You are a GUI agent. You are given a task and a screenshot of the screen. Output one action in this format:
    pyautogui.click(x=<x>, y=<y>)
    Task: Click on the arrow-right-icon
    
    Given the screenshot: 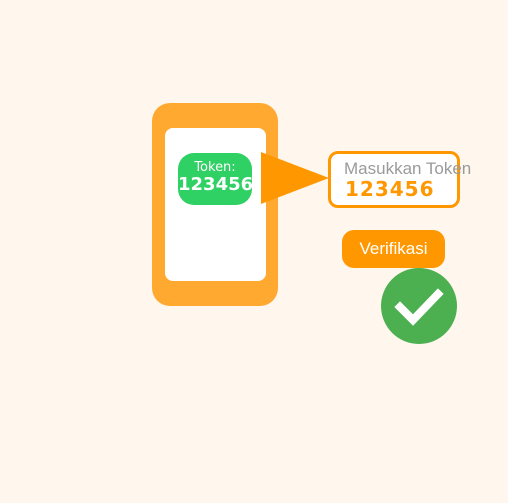 What is the action you would take?
    pyautogui.click(x=295, y=178)
    